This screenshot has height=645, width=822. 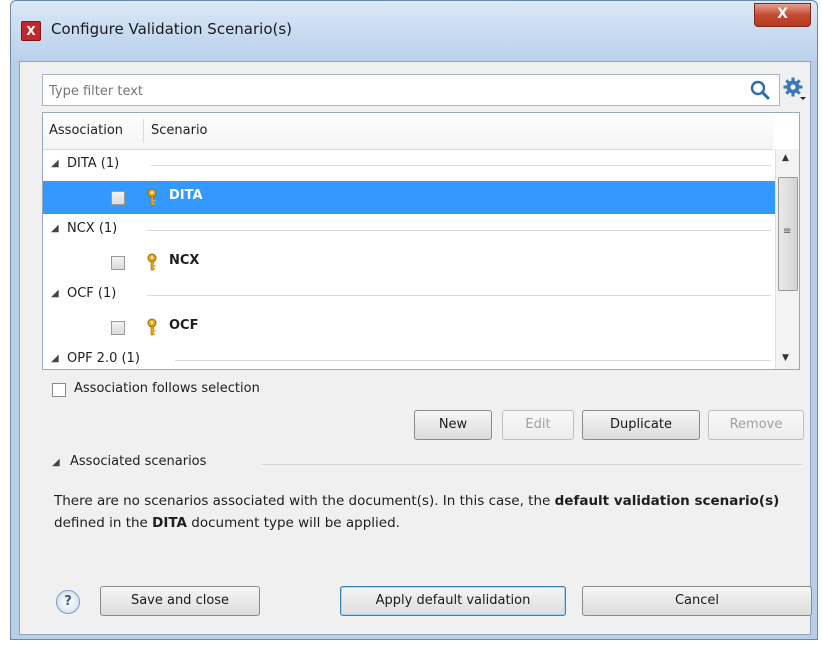 What do you see at coordinates (409, 295) in the screenshot?
I see `group-row-ocf: ◢ OCF (1)` at bounding box center [409, 295].